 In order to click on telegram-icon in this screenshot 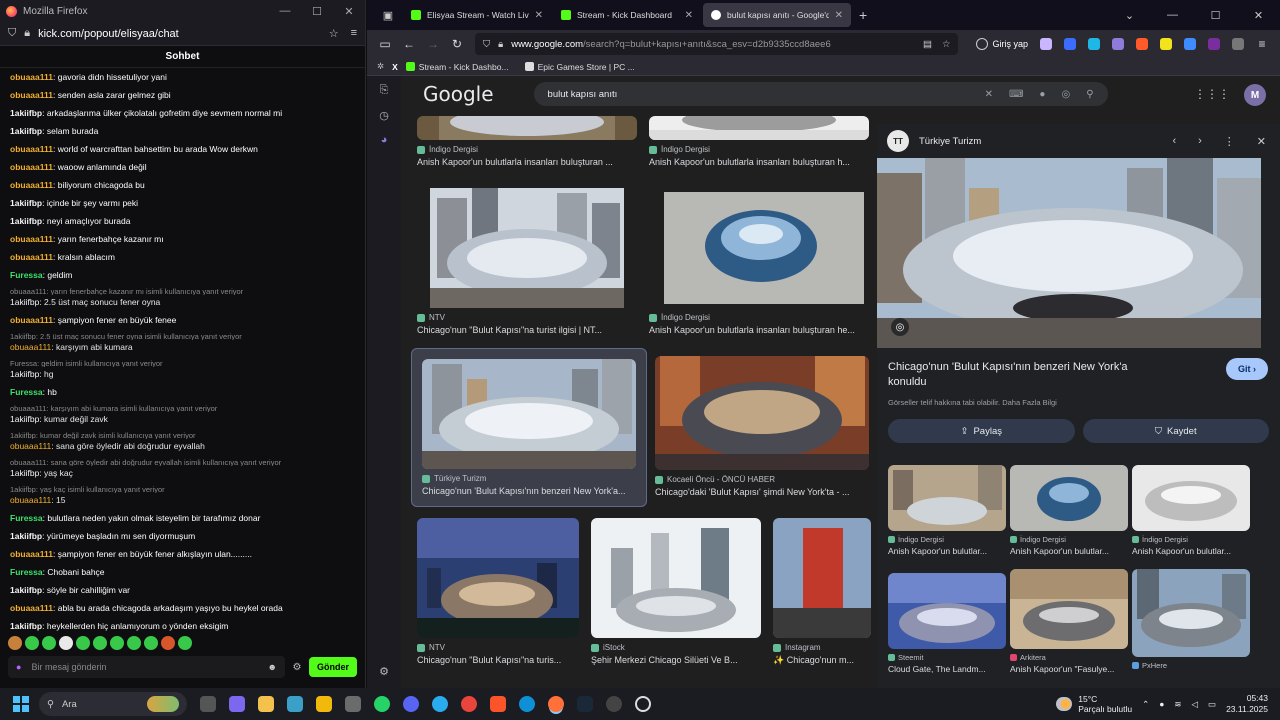, I will do `click(440, 704)`.